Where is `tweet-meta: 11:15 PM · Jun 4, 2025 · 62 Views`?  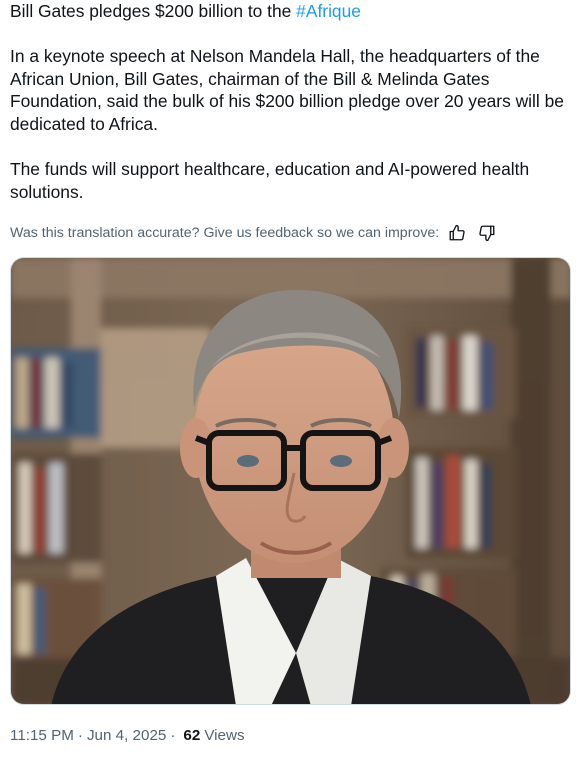 tweet-meta: 11:15 PM · Jun 4, 2025 · 62 Views is located at coordinates (127, 735).